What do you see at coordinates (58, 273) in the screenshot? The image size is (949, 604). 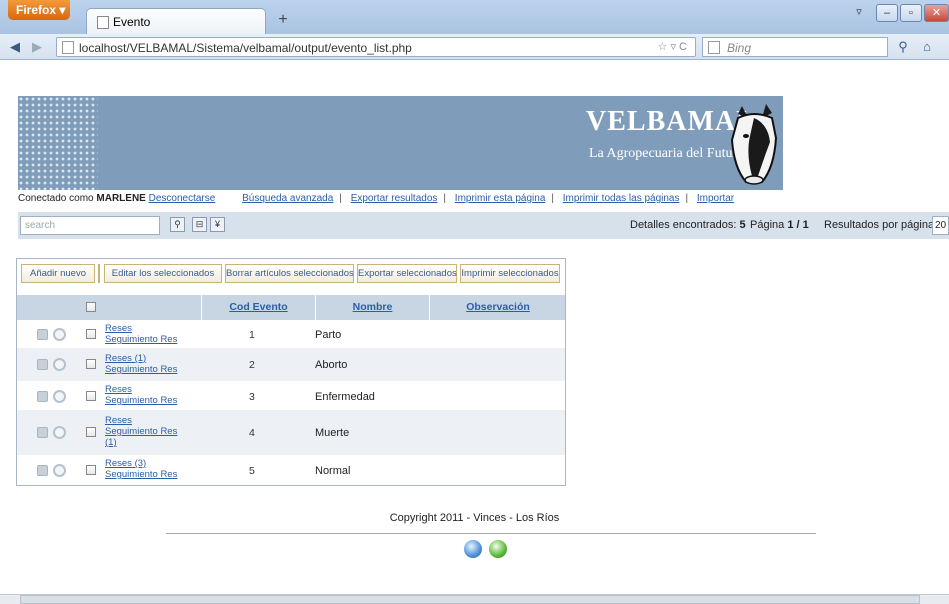 I see `add-new-button: Añadir nuevo` at bounding box center [58, 273].